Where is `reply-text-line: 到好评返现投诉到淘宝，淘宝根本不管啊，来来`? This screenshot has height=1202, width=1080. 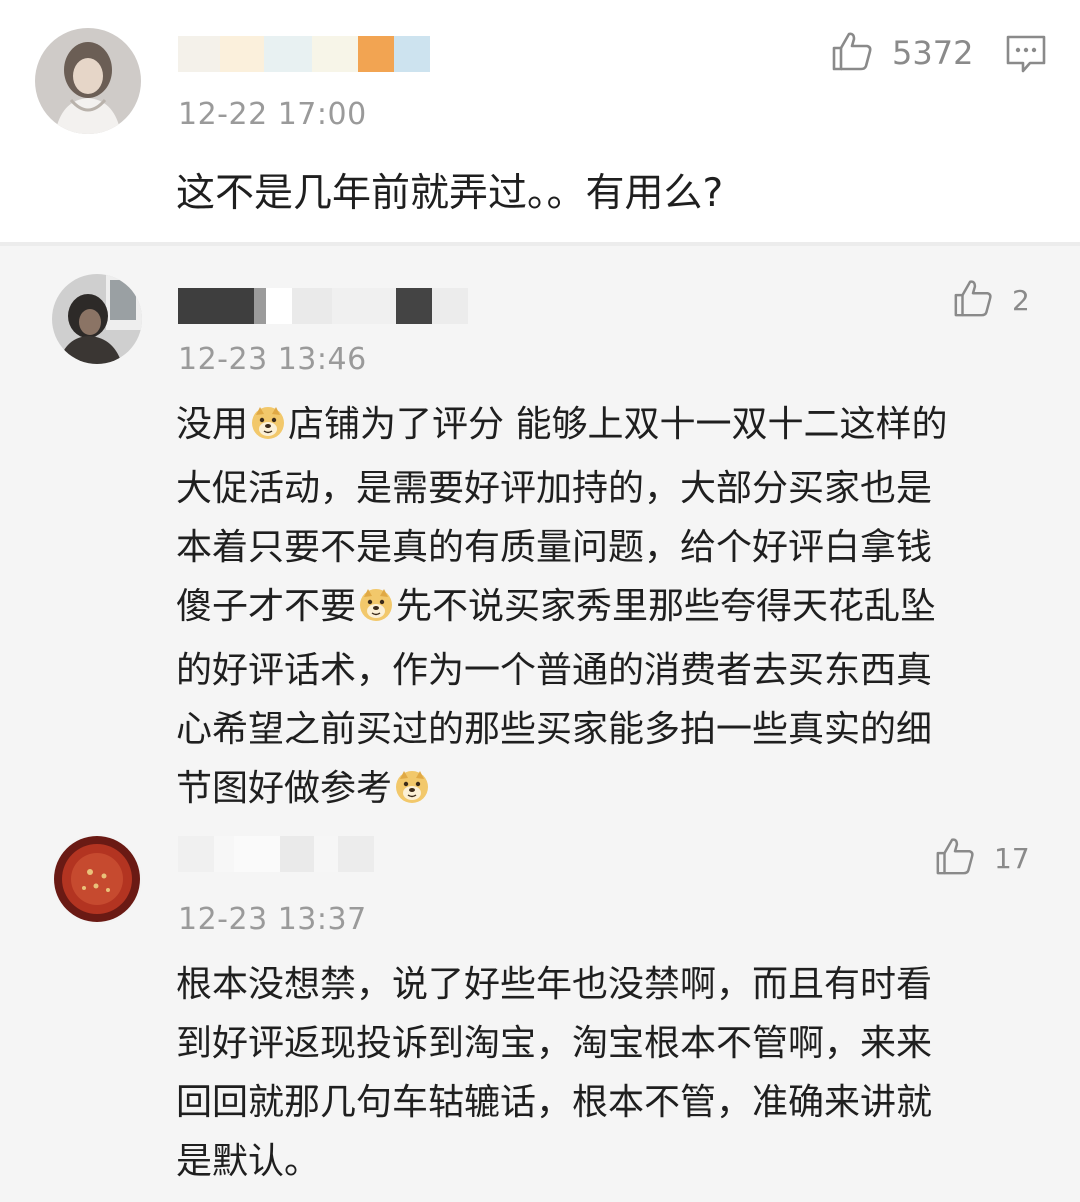 reply-text-line: 到好评返现投诉到淘宝，淘宝根本不管啊，来来 is located at coordinates (554, 1043).